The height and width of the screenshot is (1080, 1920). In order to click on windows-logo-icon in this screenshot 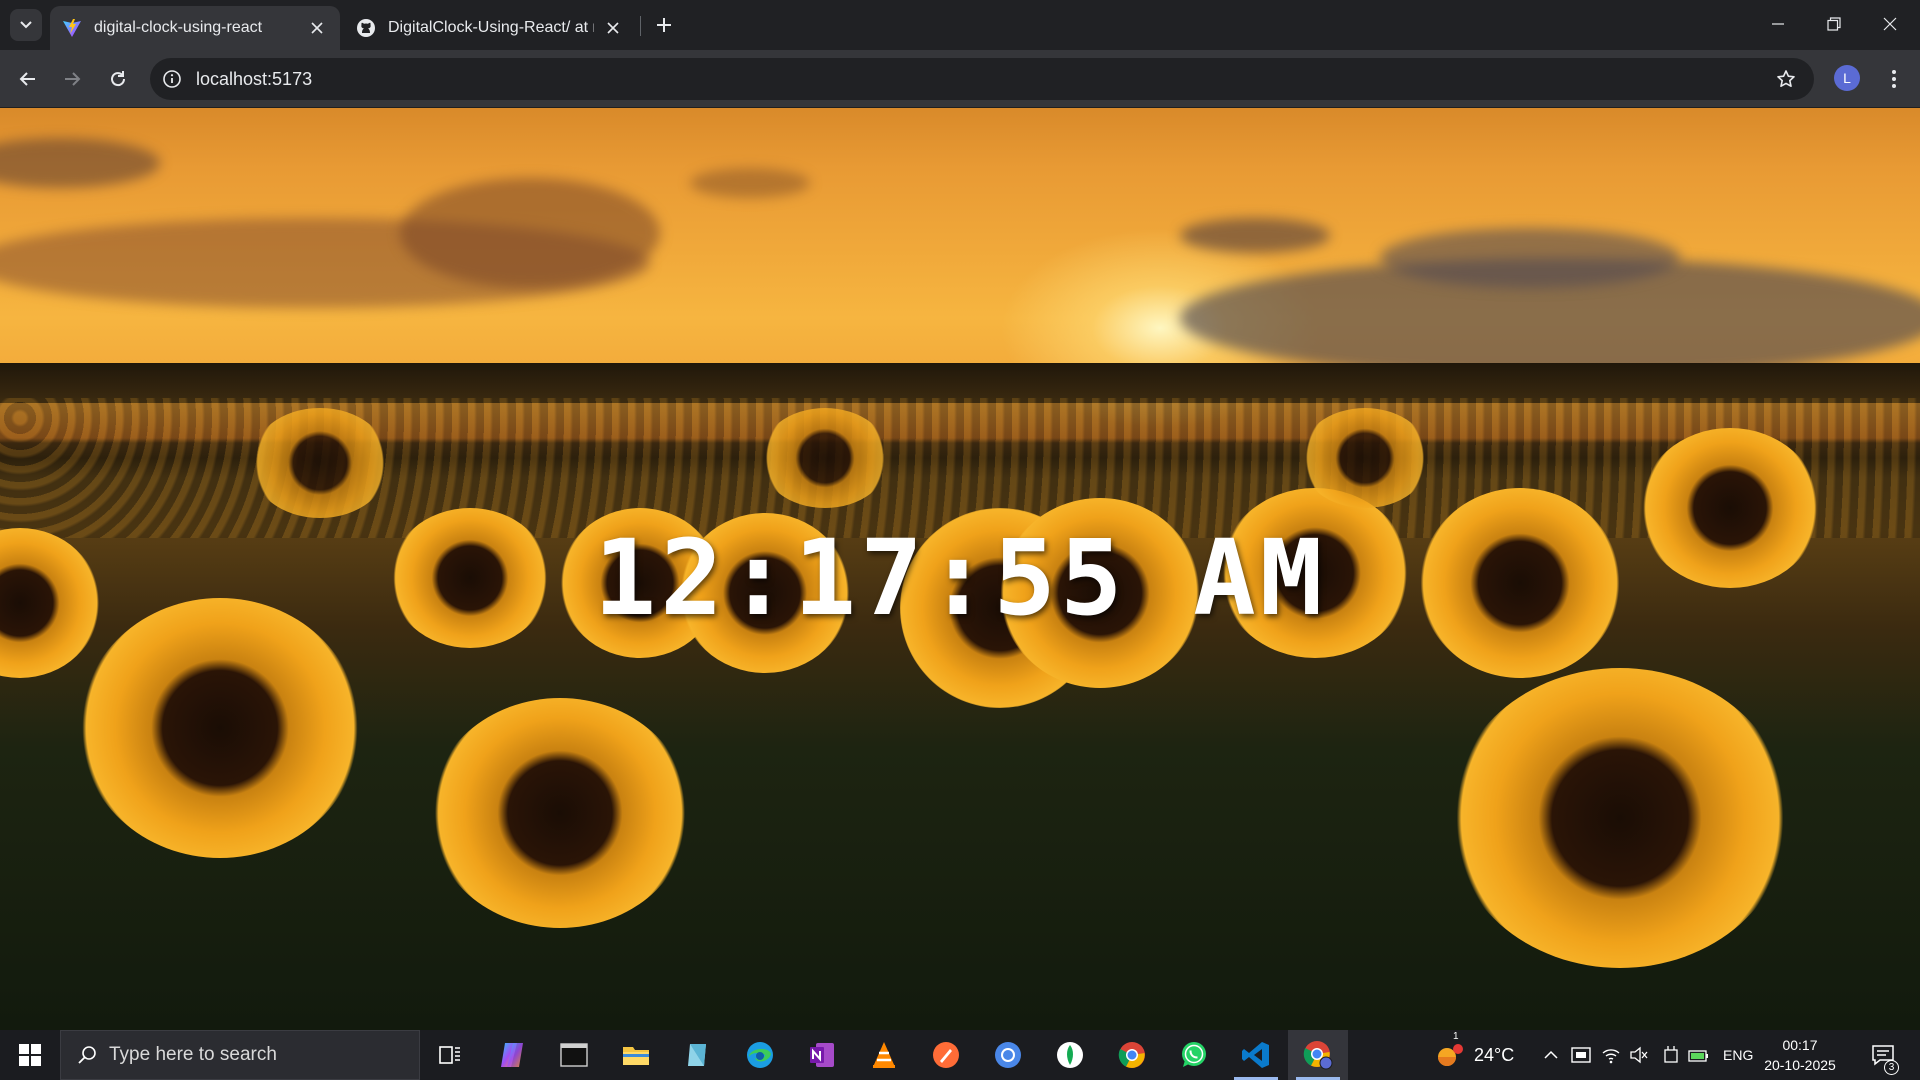, I will do `click(30, 1055)`.